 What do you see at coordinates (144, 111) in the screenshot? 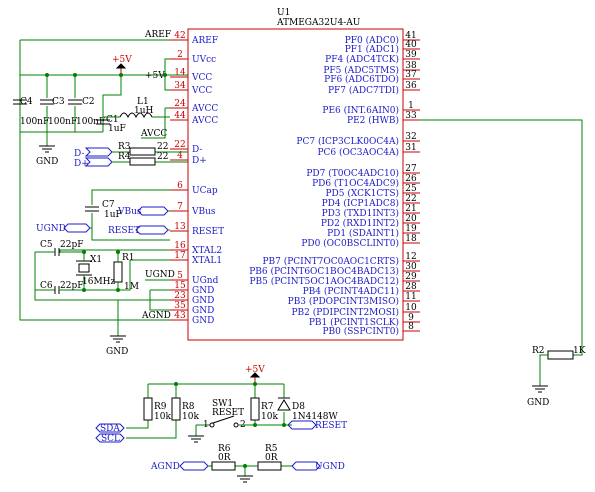
I see `l1-val: 1uH` at bounding box center [144, 111].